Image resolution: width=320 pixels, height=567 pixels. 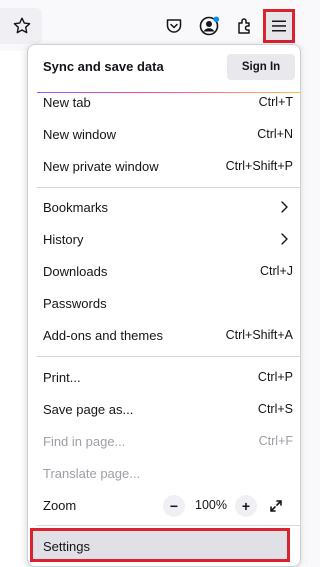 I want to click on menu-item-addons-and-themes: Add-ons and themes Ctrl+Shift+A, so click(x=164, y=336).